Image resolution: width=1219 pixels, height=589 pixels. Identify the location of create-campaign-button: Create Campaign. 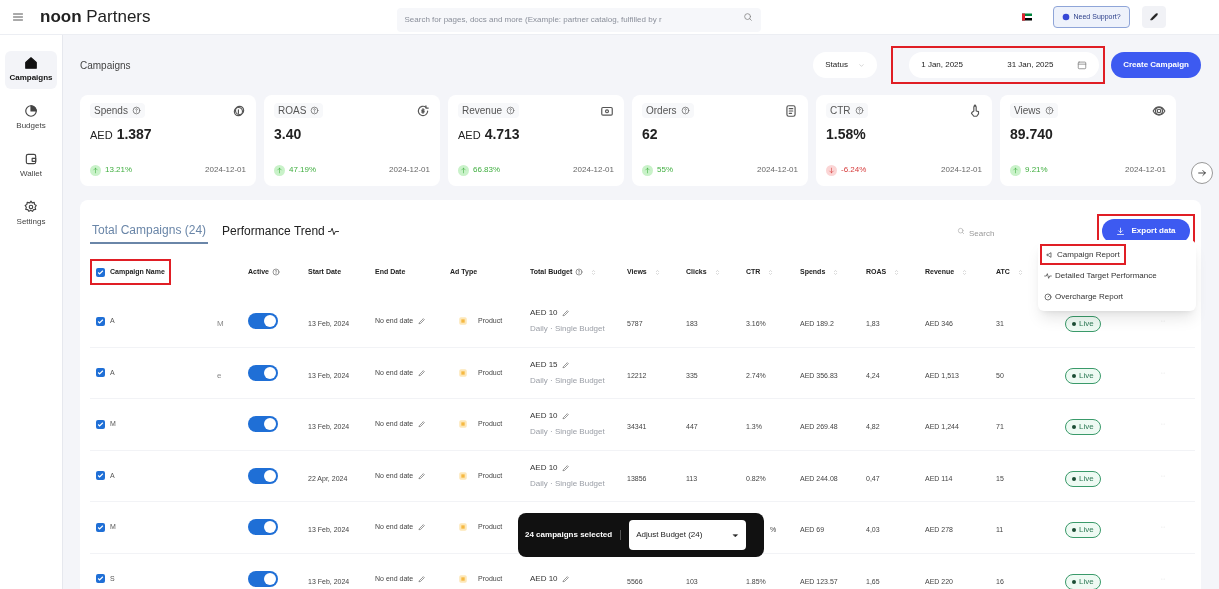
(1156, 65).